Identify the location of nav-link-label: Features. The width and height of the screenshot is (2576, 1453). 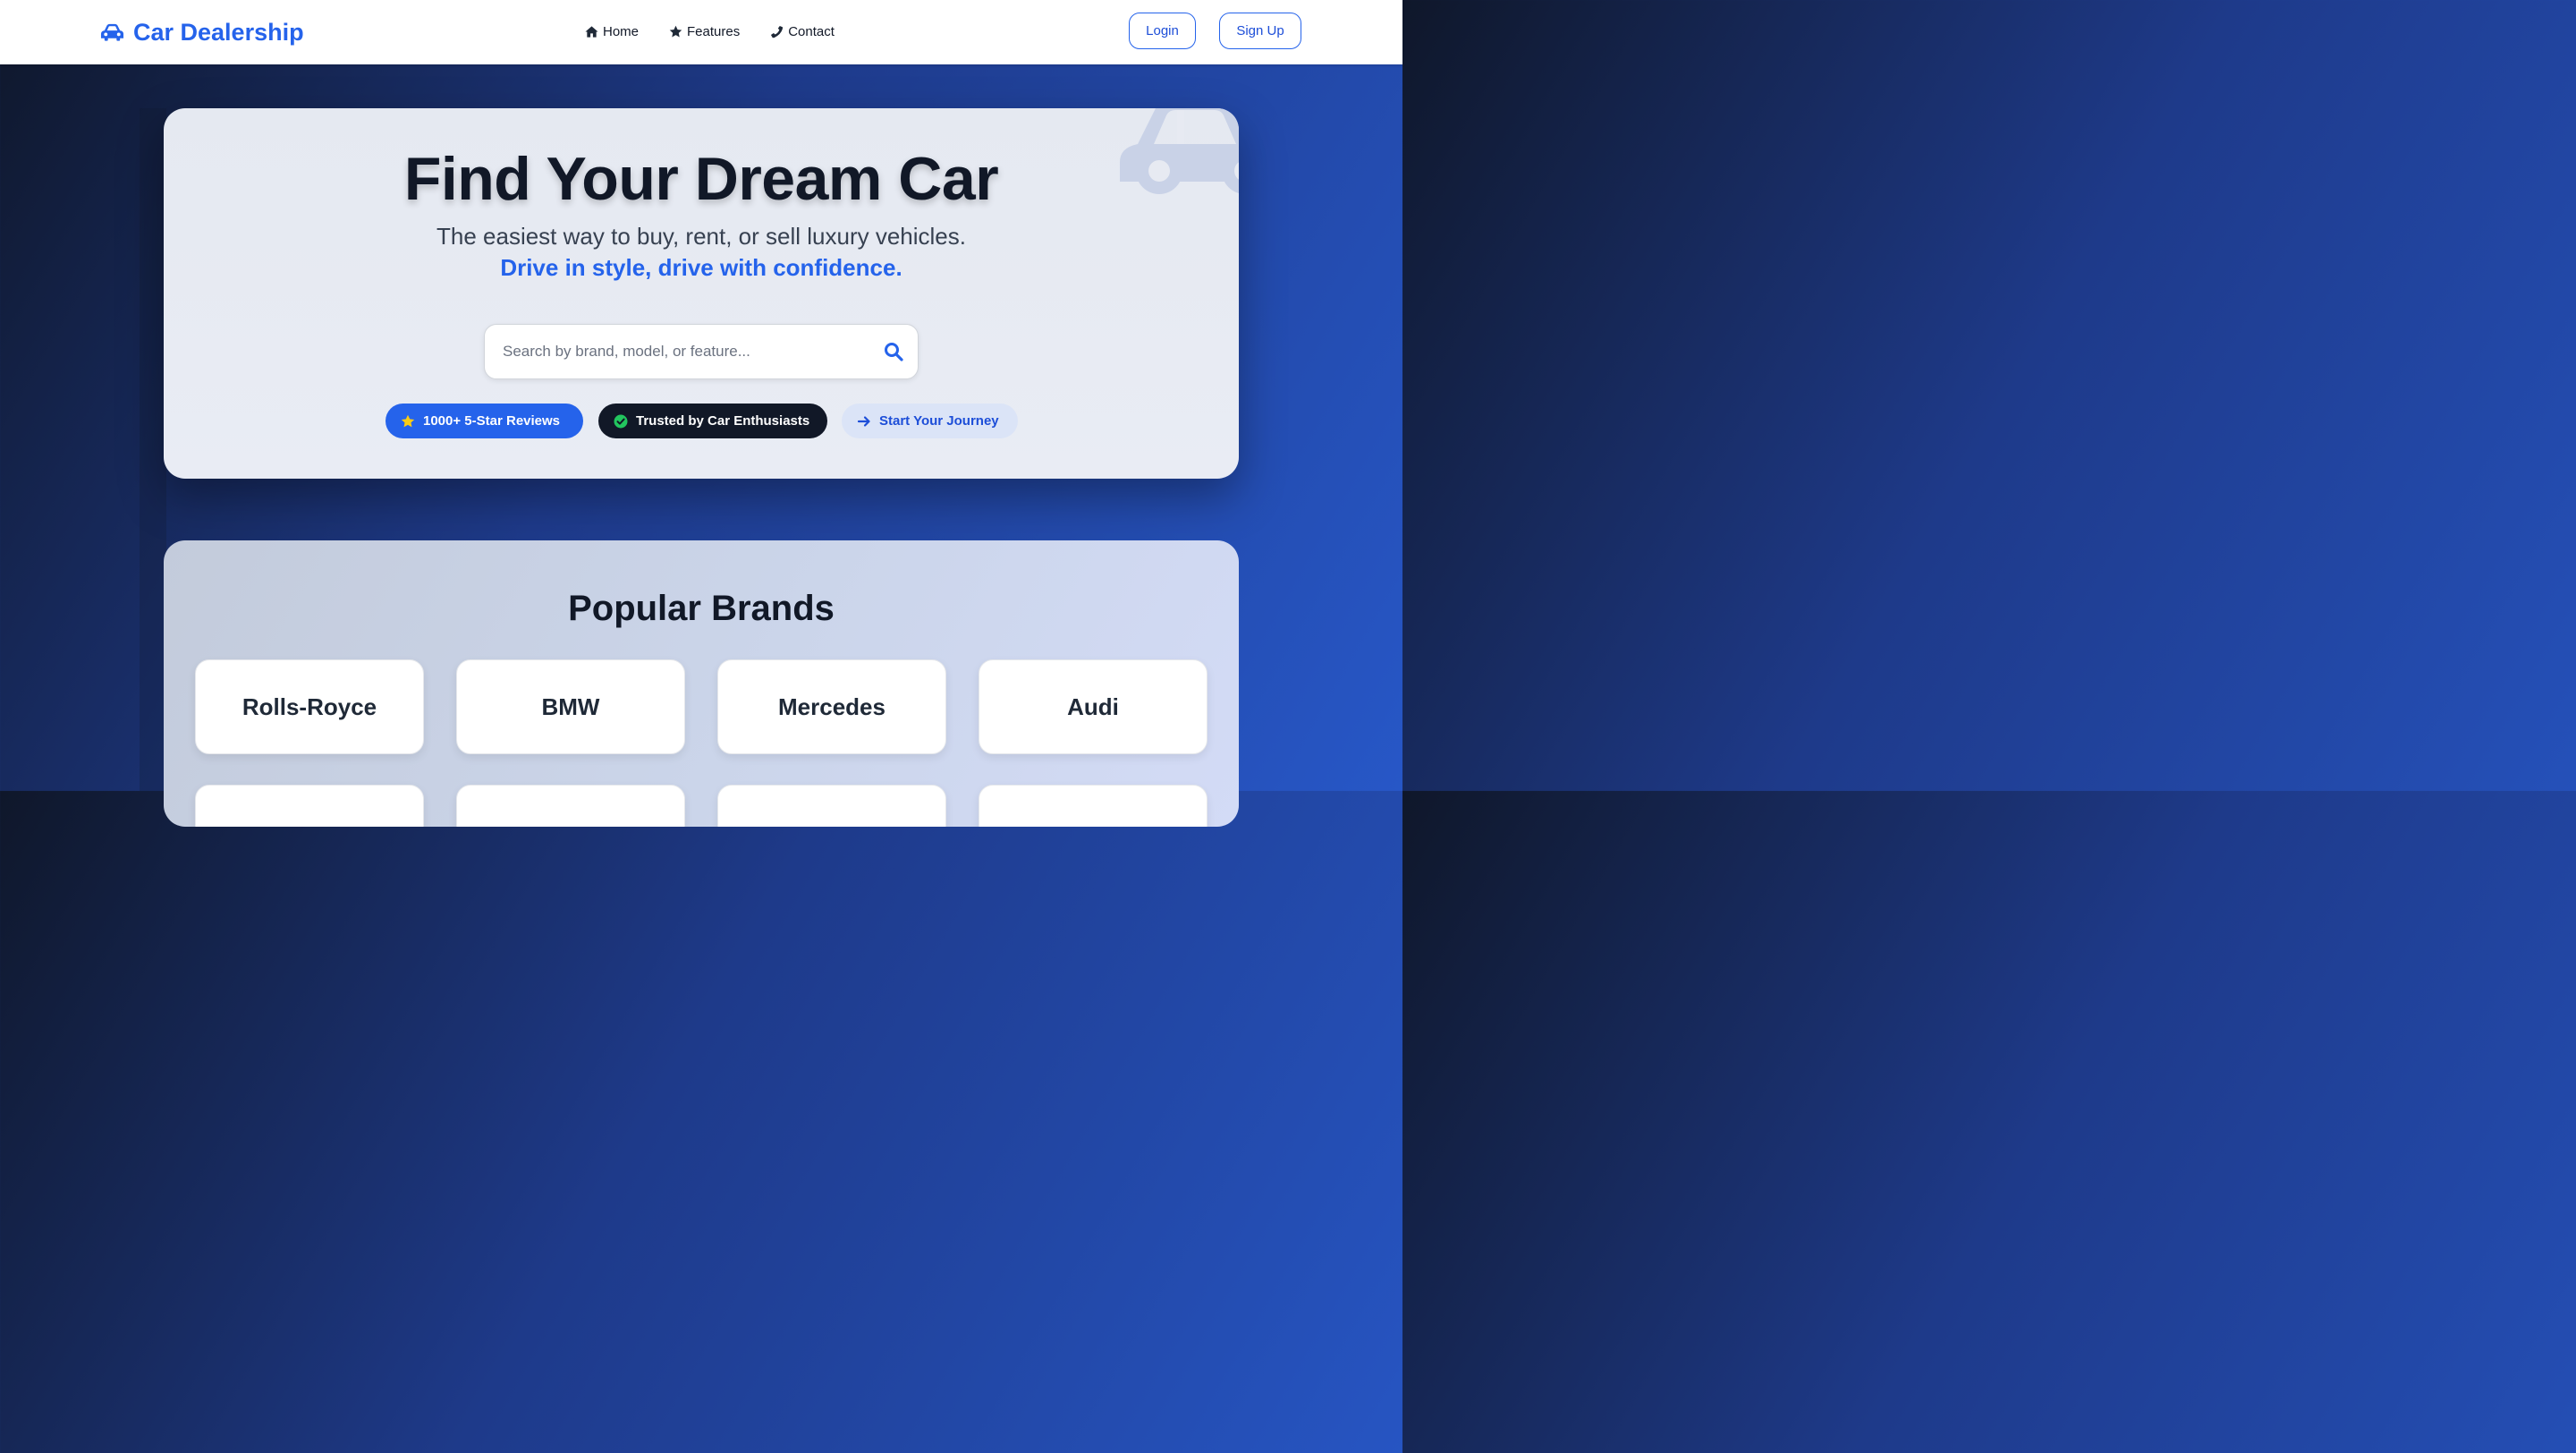
(714, 31).